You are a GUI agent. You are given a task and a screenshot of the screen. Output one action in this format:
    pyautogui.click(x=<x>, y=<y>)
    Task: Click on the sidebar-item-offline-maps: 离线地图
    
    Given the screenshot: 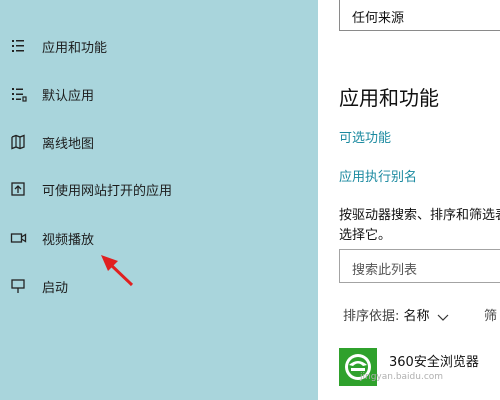 What is the action you would take?
    pyautogui.click(x=159, y=142)
    